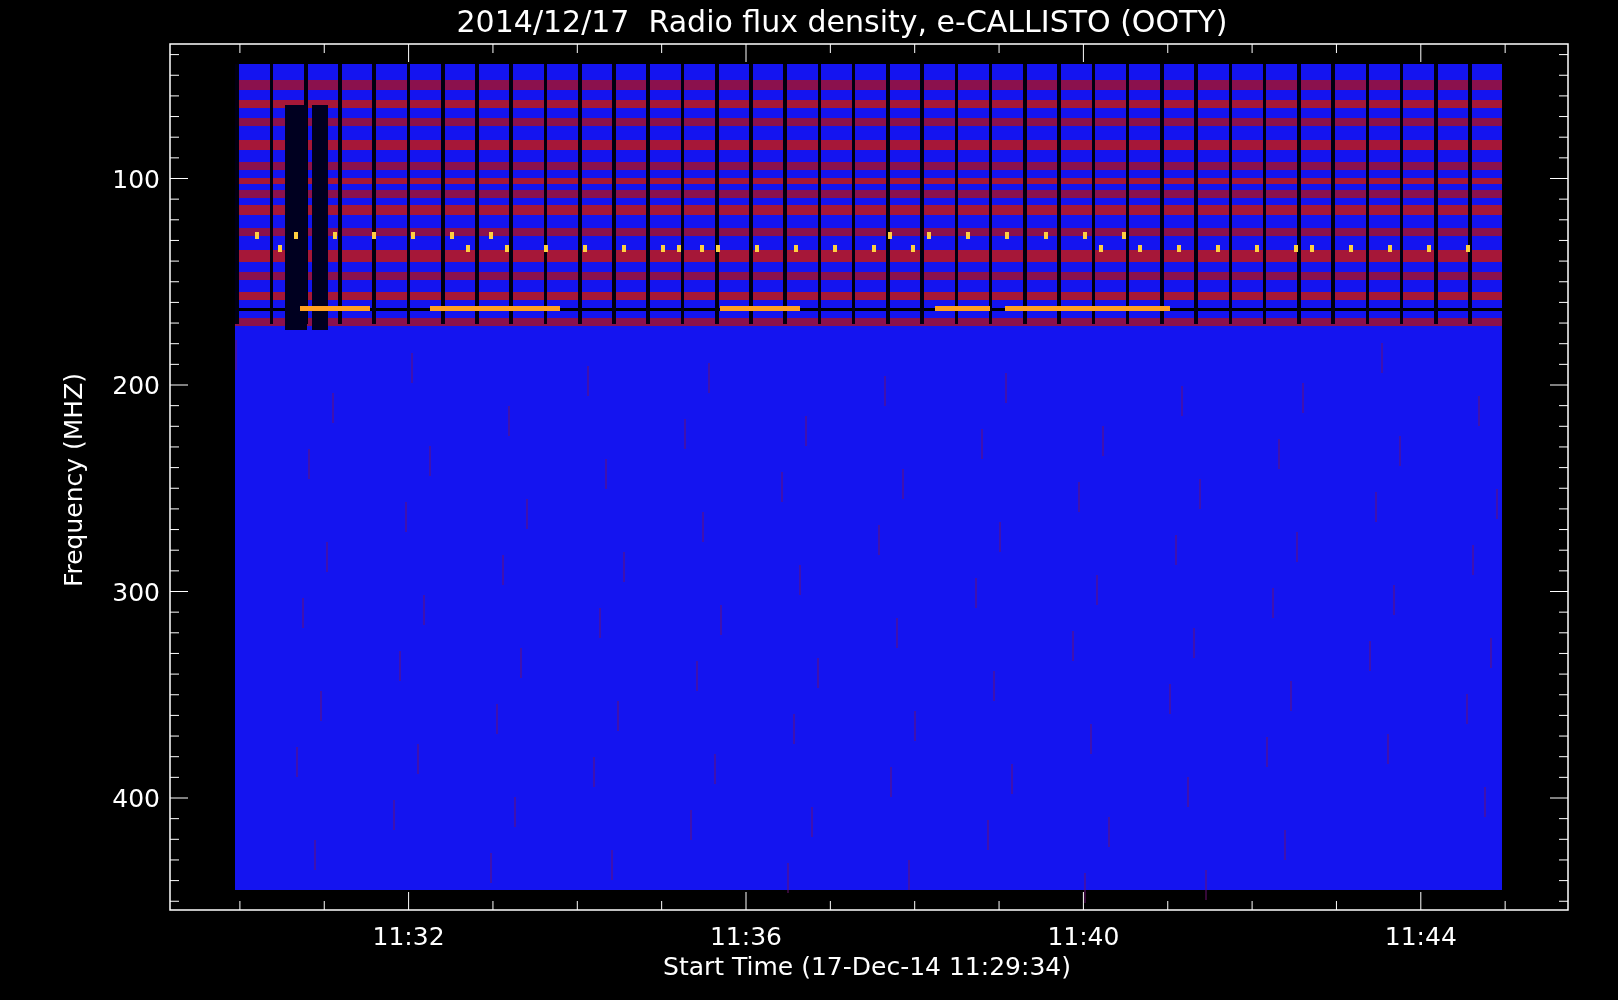 The width and height of the screenshot is (1618, 1000). What do you see at coordinates (1420, 936) in the screenshot?
I see `x-tick-label: 11:44` at bounding box center [1420, 936].